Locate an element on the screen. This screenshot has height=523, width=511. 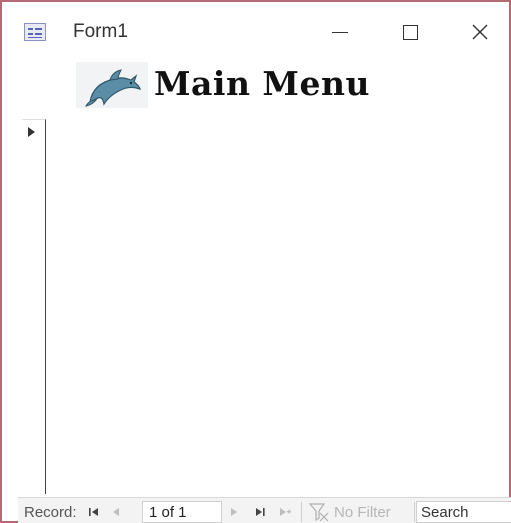
minimize-icon is located at coordinates (340, 32).